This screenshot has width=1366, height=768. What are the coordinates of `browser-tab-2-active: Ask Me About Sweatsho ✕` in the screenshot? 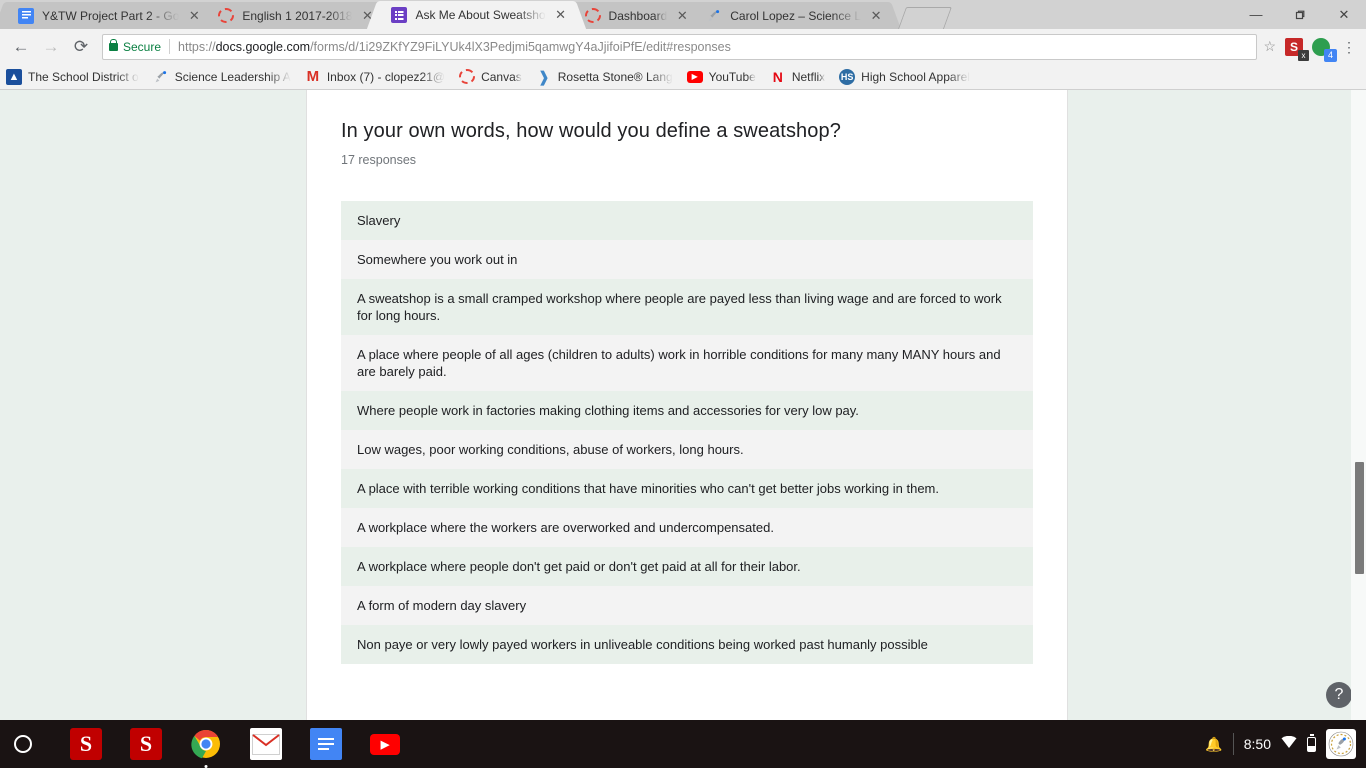 It's located at (476, 15).